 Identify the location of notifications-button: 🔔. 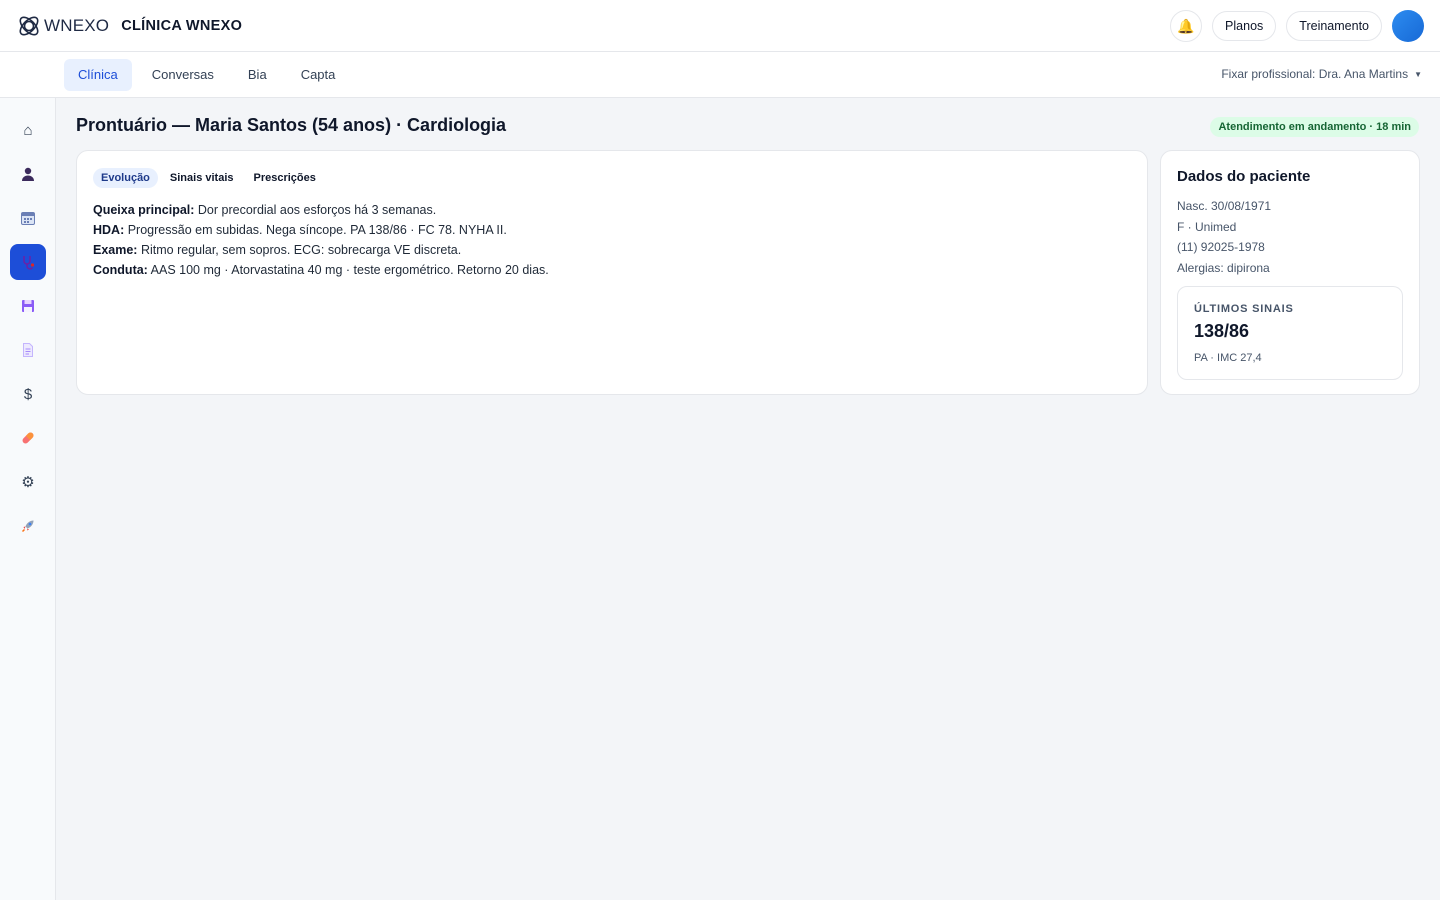
(1186, 26).